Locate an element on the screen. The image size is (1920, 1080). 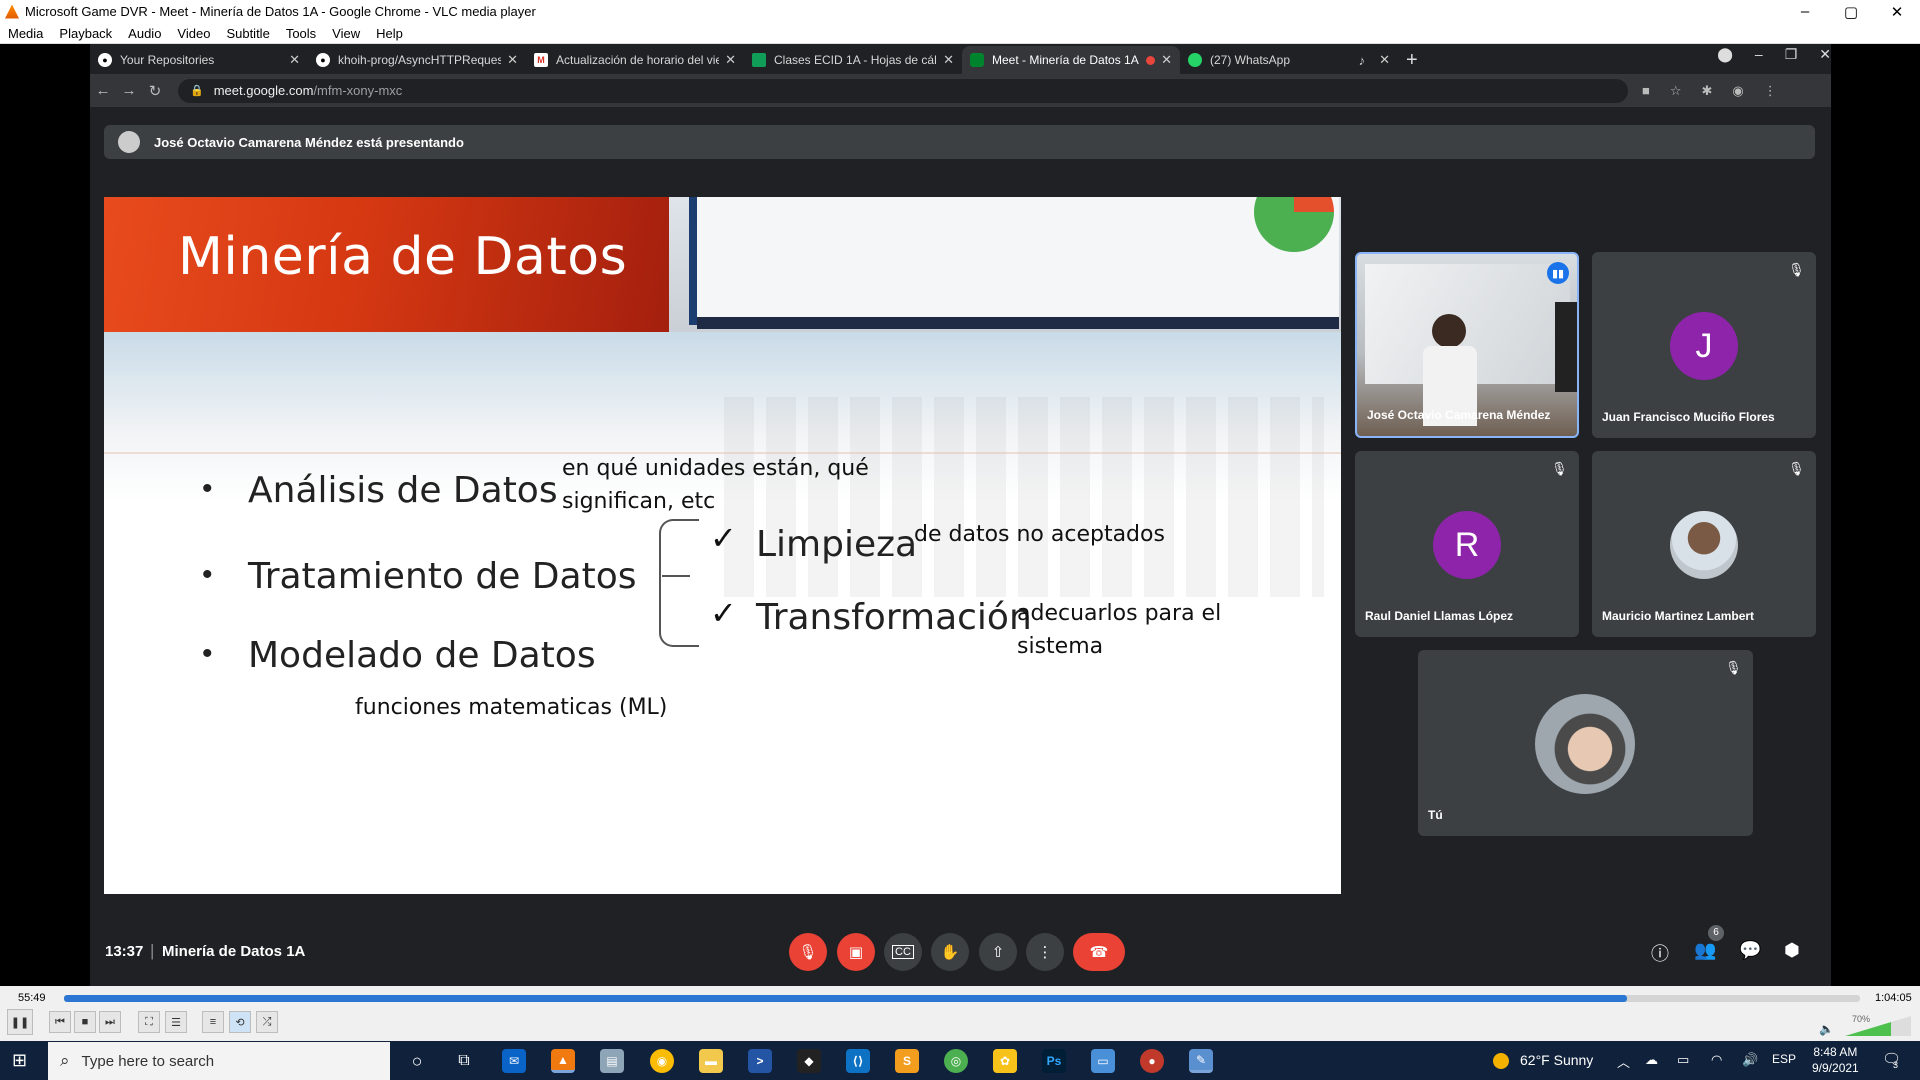
powershell-icon: > is located at coordinates (760, 1061).